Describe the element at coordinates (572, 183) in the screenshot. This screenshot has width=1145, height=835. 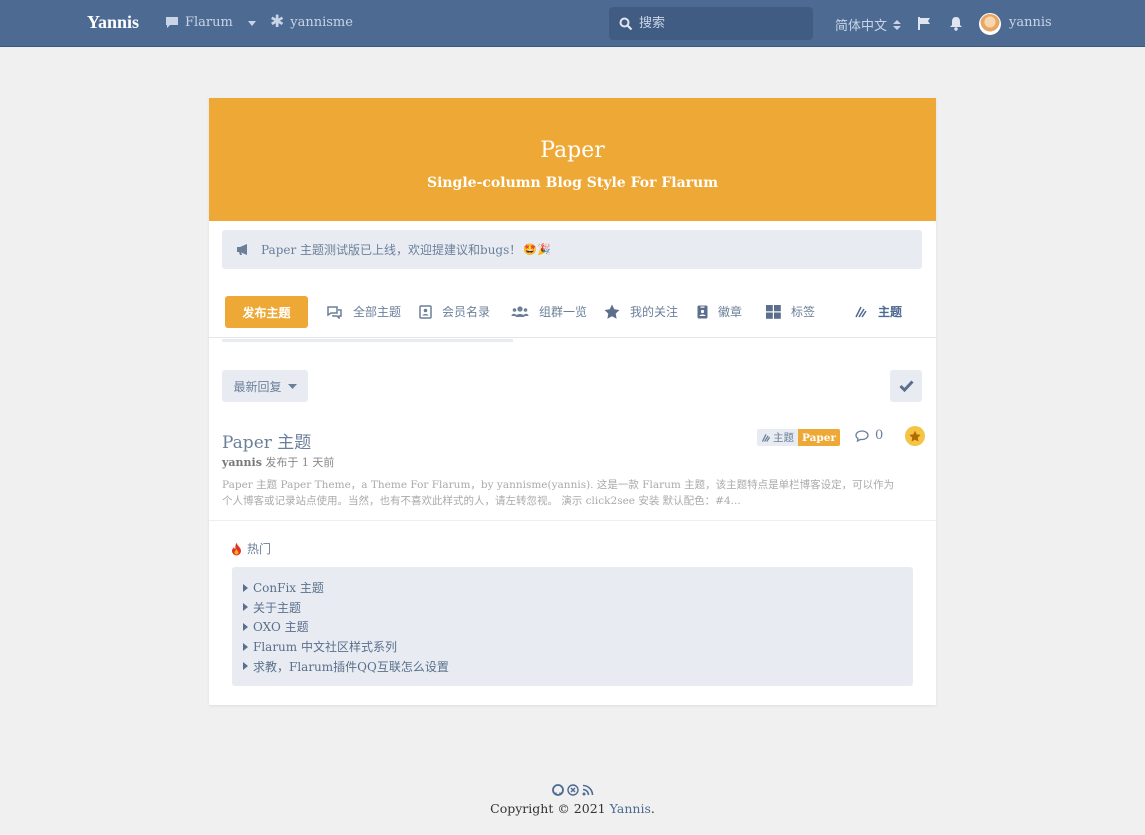
I see `hero-subtitle: Single-column Blog Style For Flarum` at that location.